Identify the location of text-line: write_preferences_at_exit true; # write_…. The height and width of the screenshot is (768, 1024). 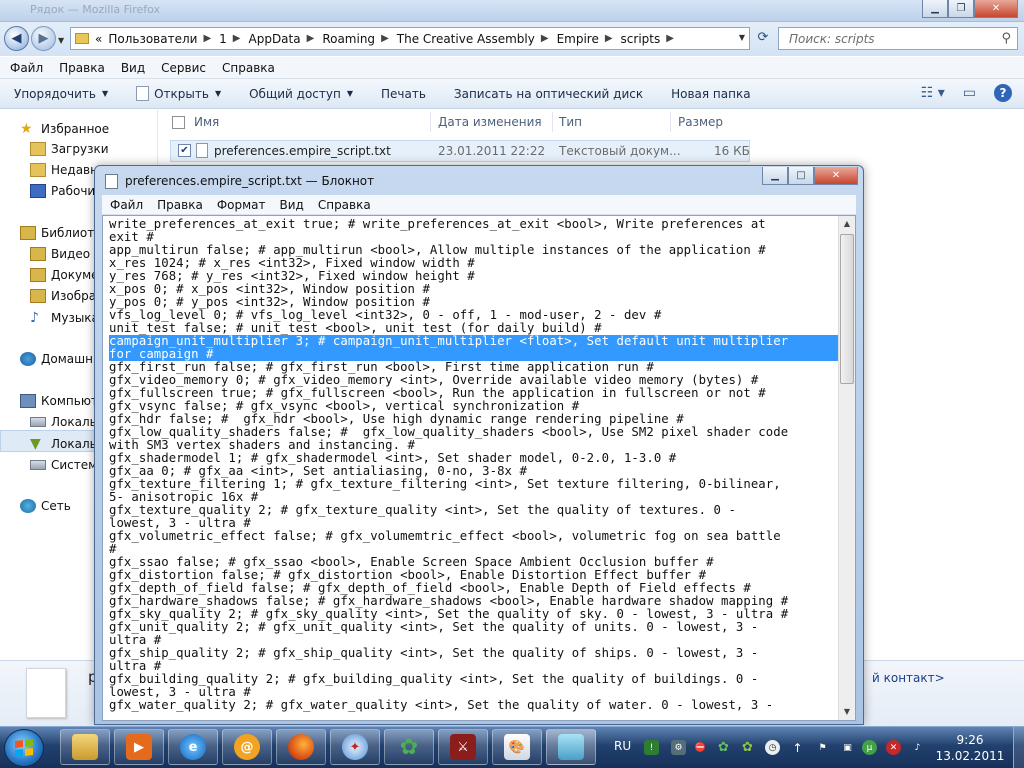
(474, 224).